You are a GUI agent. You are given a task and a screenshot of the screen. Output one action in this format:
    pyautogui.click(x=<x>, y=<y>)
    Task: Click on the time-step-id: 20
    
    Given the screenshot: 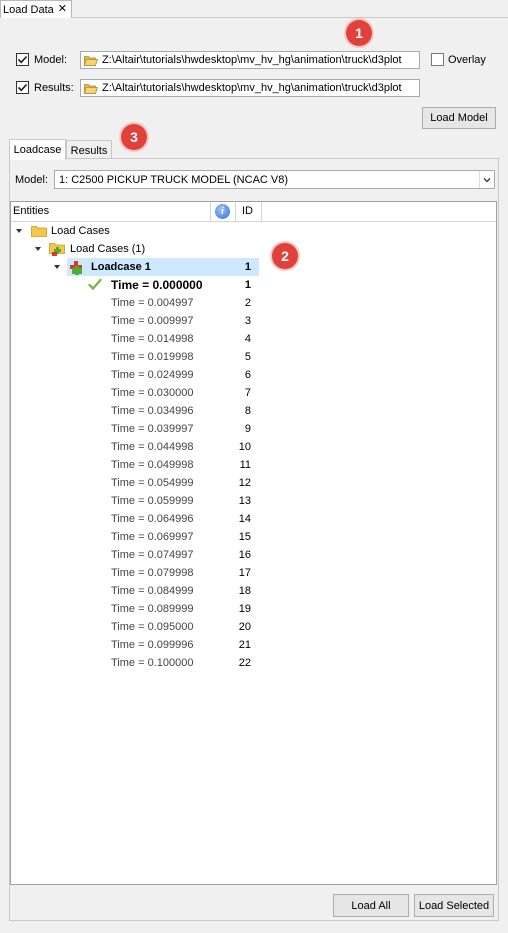 What is the action you would take?
    pyautogui.click(x=244, y=627)
    